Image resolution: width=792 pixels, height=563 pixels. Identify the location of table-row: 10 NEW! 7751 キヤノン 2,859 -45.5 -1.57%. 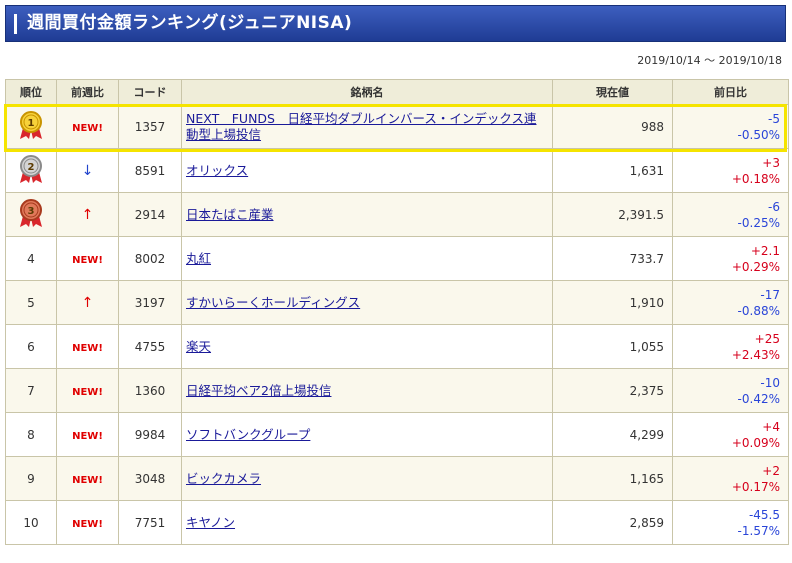
(397, 522).